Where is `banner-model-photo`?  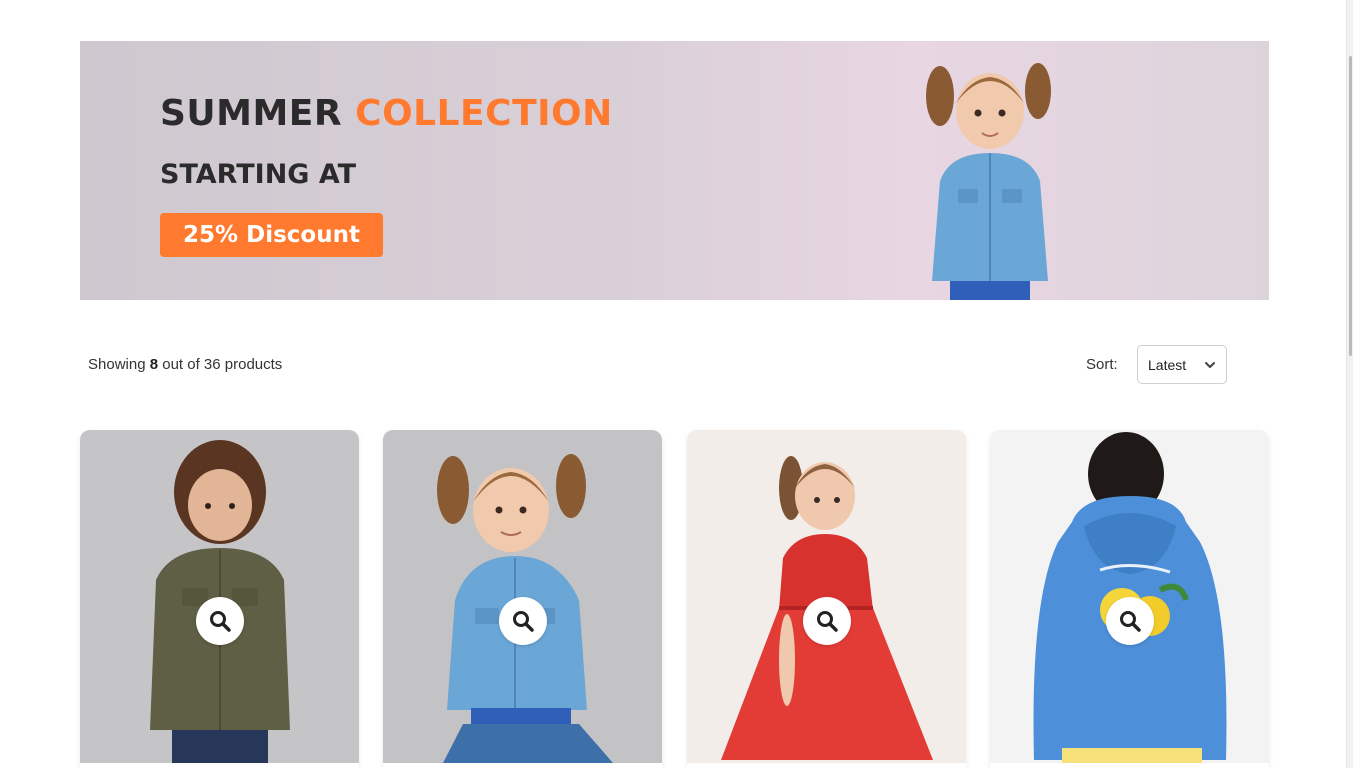
banner-model-photo is located at coordinates (988, 181).